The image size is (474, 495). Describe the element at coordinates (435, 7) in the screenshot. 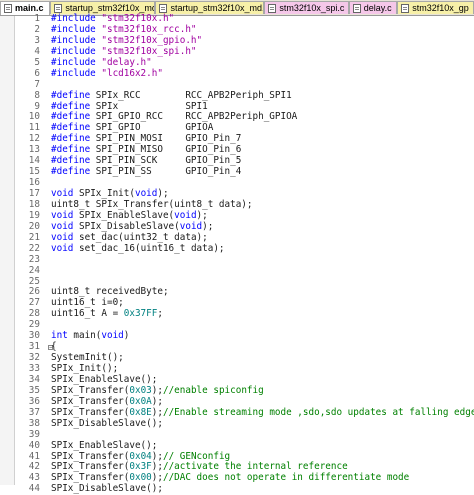

I see `tab-stm32f10x-gp: stm32f10x_gp` at that location.